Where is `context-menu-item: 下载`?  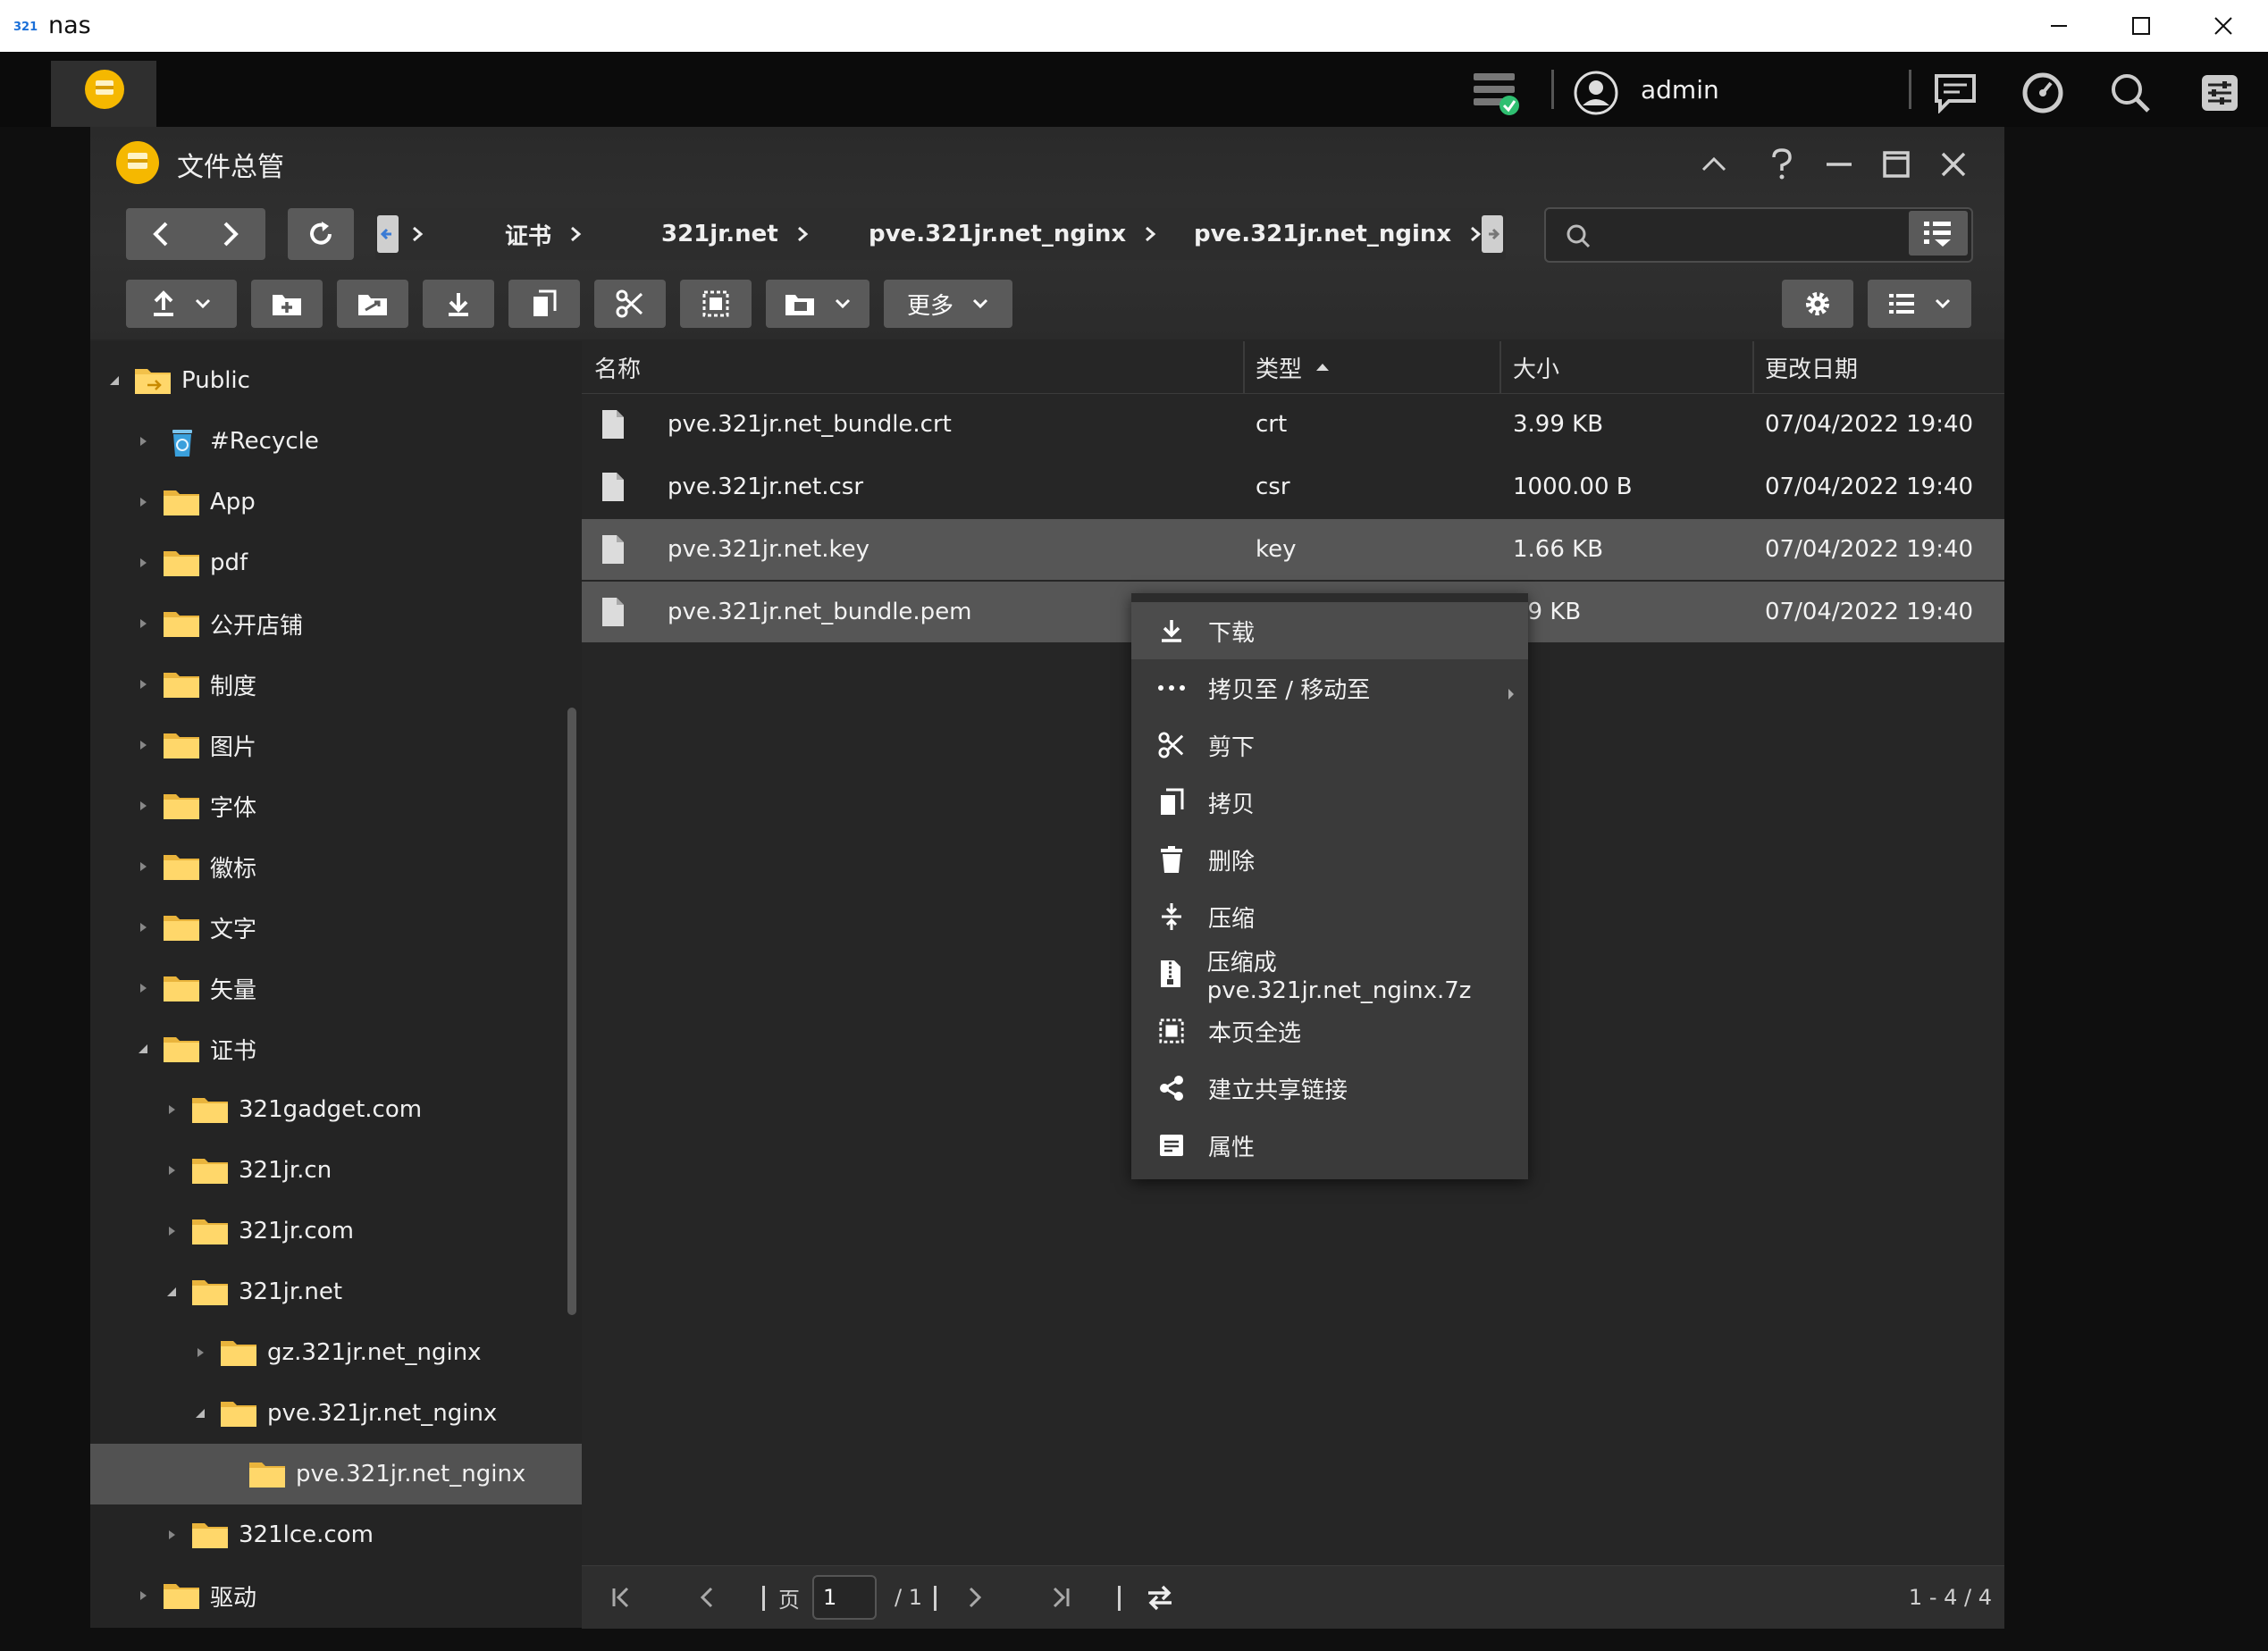
context-menu-item: 下载 is located at coordinates (1329, 631).